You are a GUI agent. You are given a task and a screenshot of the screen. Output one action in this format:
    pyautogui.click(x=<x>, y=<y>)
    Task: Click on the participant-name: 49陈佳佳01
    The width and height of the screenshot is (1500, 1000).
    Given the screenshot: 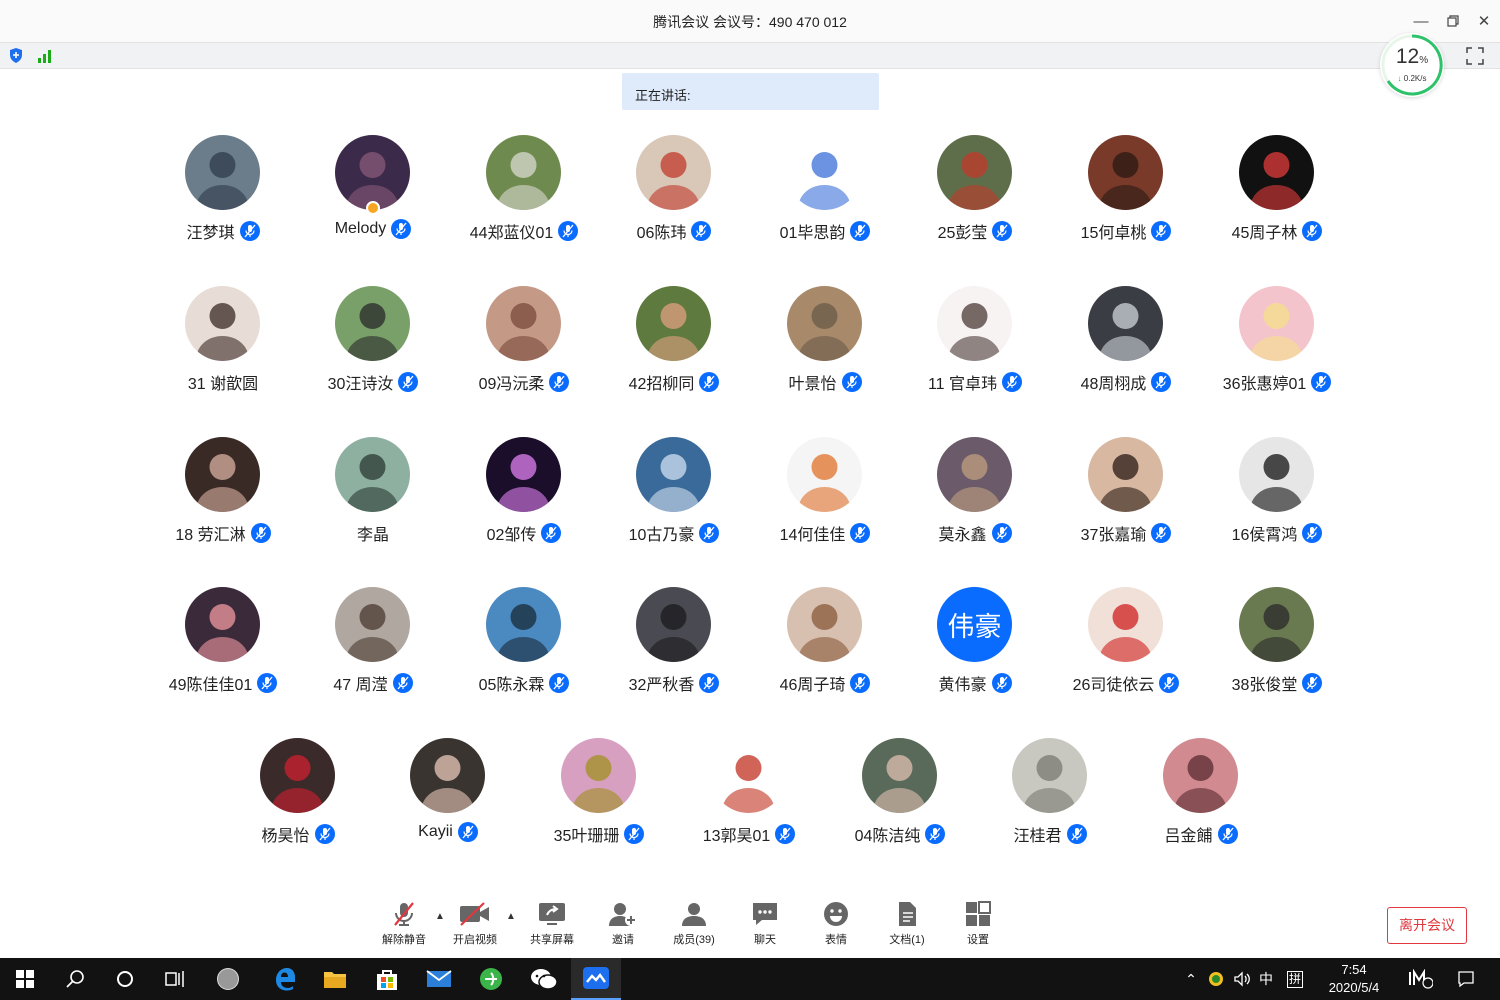 What is the action you would take?
    pyautogui.click(x=210, y=685)
    